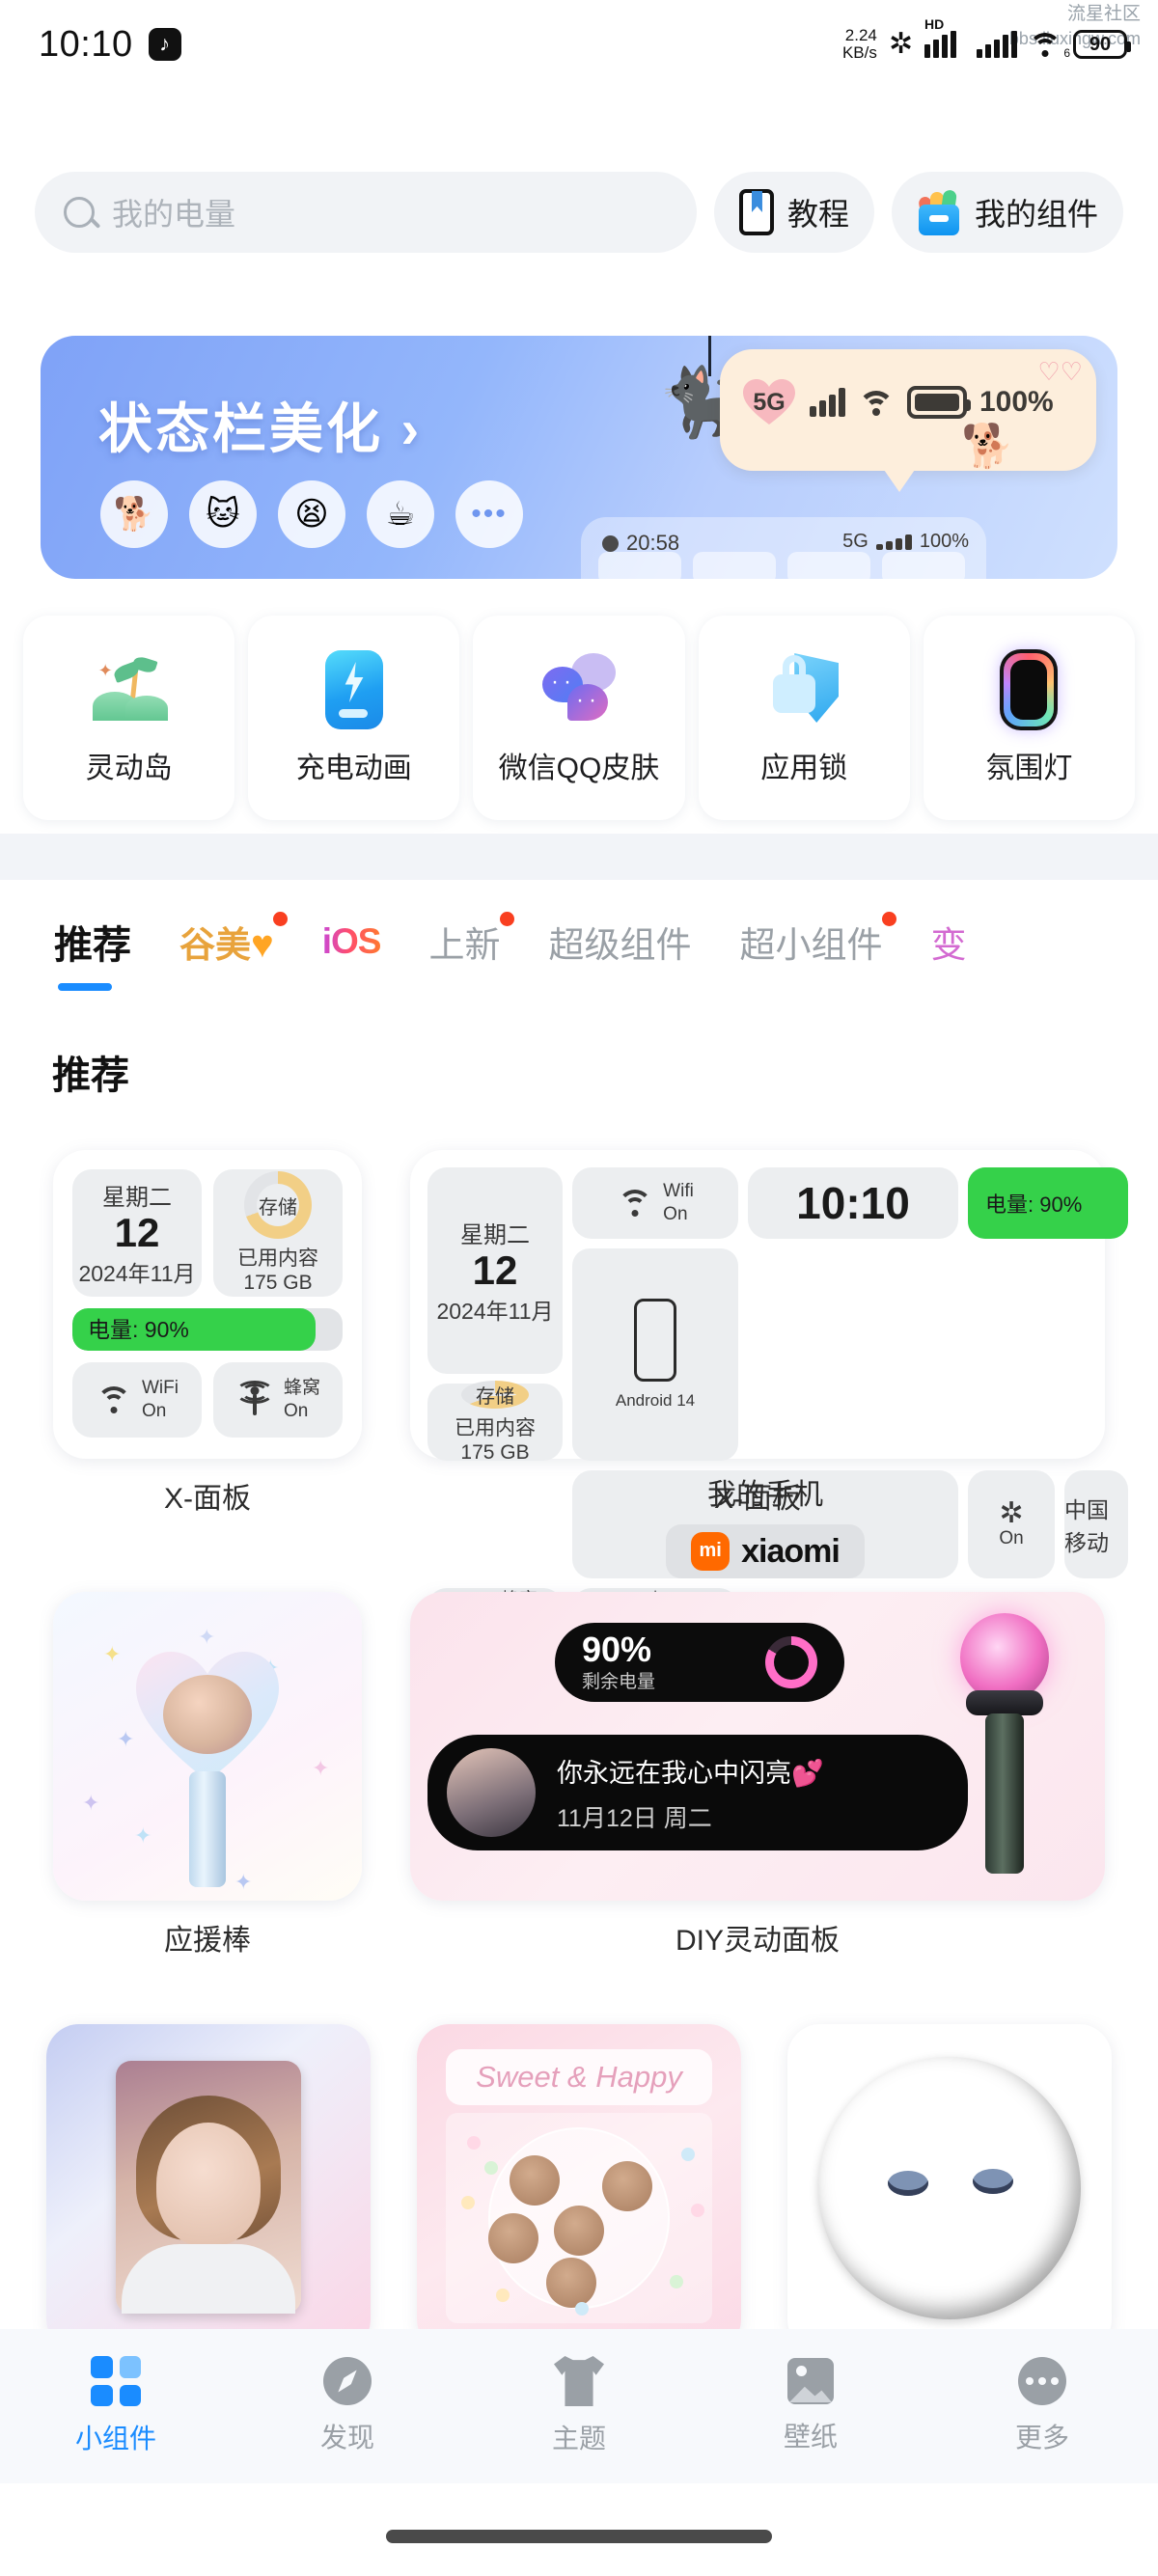 Image resolution: width=1158 pixels, height=2576 pixels. I want to click on storage-tile: 存储 已用内容 175 GB, so click(278, 1233).